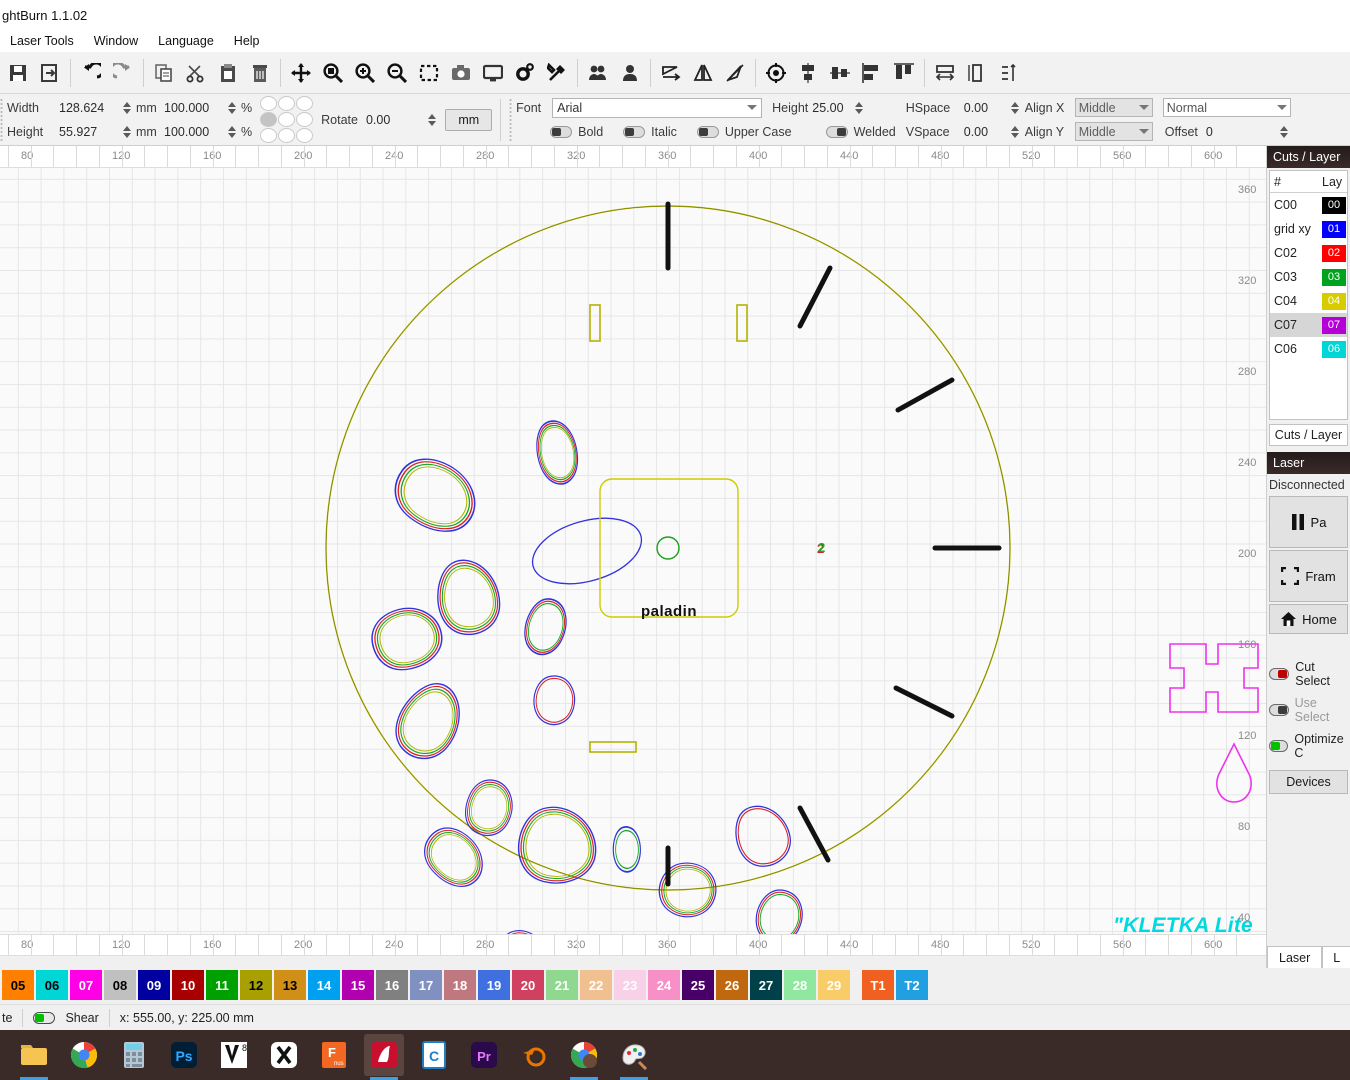 The width and height of the screenshot is (1350, 1080). I want to click on paint-taskbar-button, so click(634, 1057).